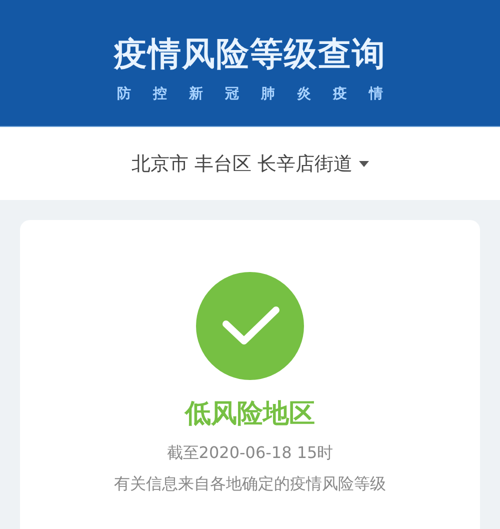 This screenshot has height=529, width=500. What do you see at coordinates (268, 94) in the screenshot?
I see `subtitle-character: 肺` at bounding box center [268, 94].